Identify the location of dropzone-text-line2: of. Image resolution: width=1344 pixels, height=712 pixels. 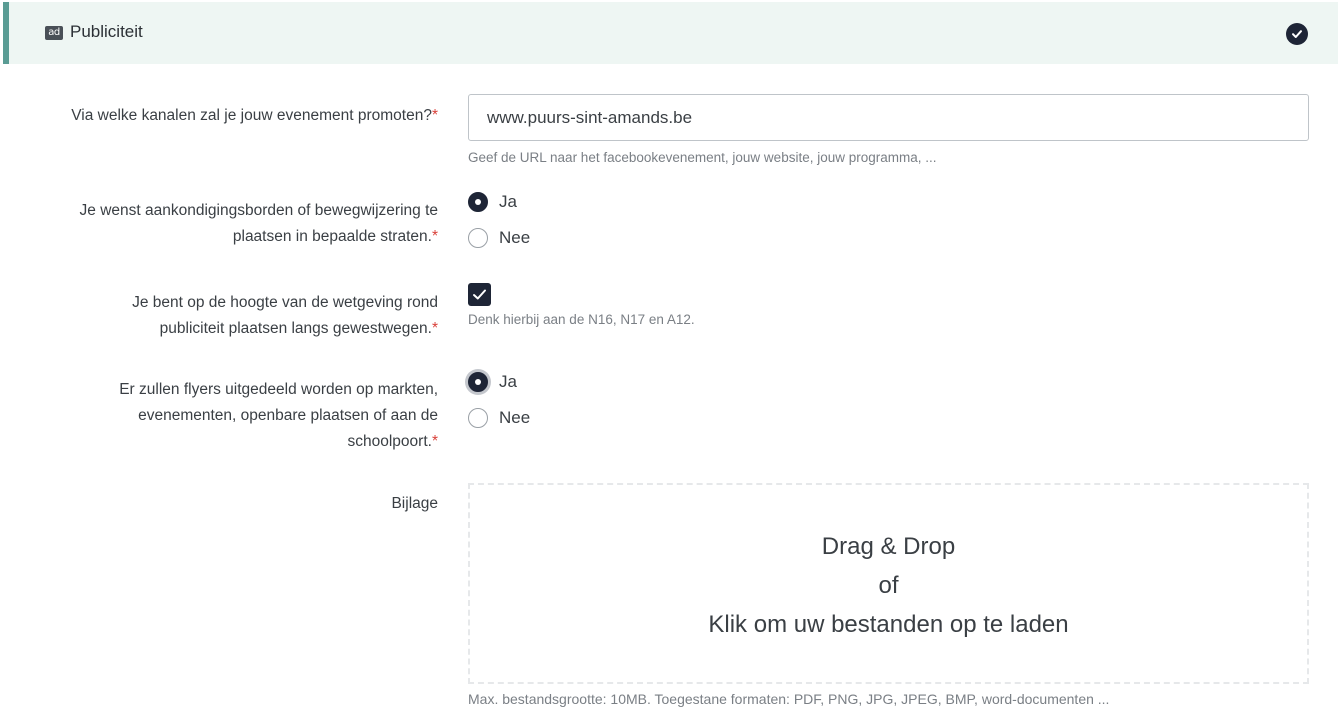
(888, 585).